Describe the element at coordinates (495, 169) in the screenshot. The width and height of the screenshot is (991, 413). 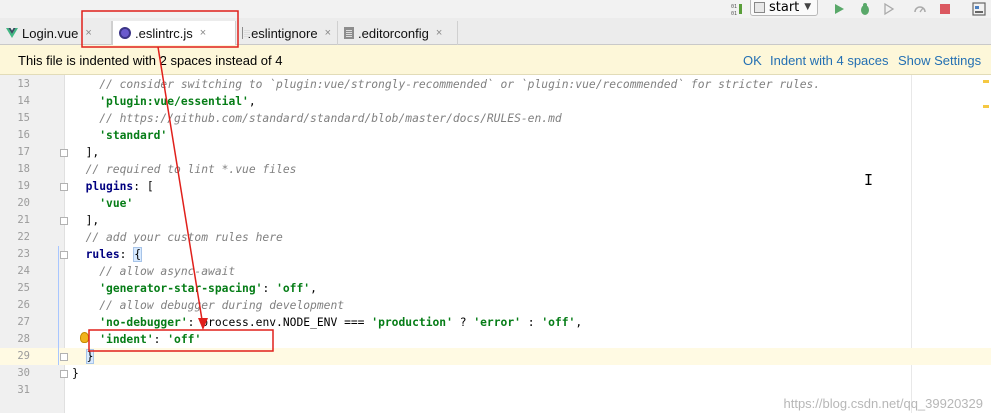
I see `code-line: 18 // required to lint *.vue files` at that location.